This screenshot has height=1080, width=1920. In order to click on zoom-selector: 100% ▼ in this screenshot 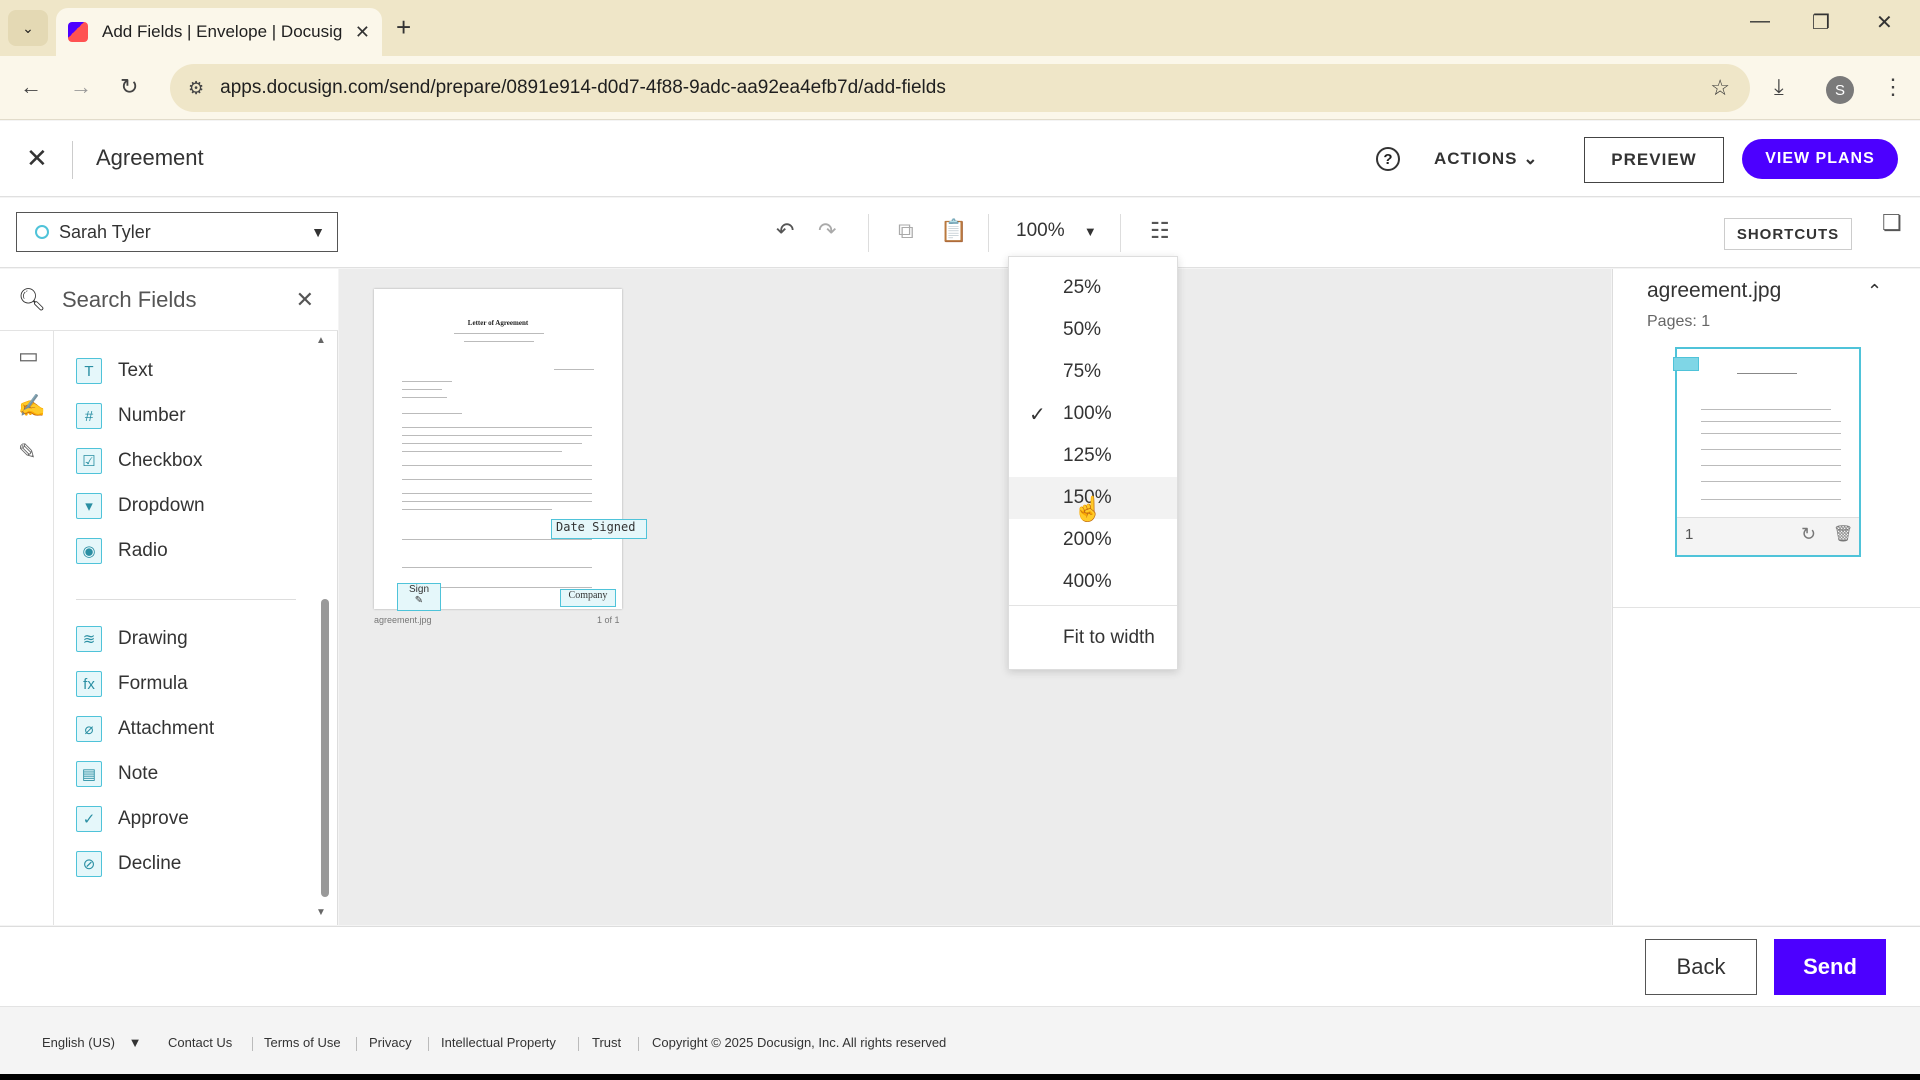, I will do `click(1056, 231)`.